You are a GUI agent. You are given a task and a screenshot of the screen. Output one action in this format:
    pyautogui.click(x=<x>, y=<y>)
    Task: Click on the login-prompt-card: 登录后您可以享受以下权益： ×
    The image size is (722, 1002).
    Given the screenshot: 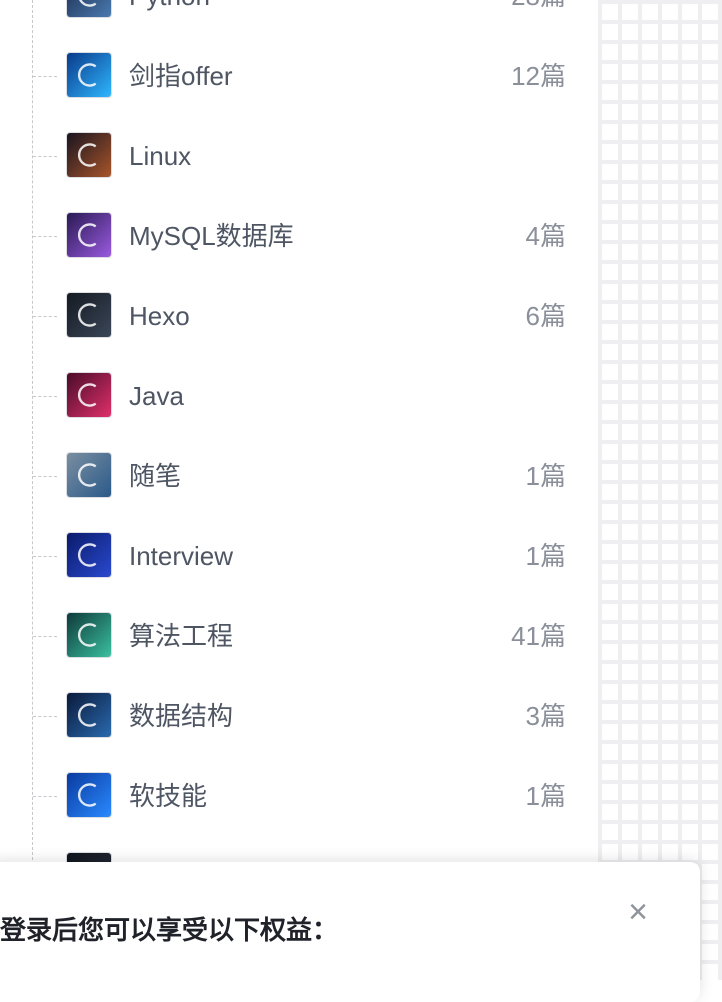 What is the action you would take?
    pyautogui.click(x=350, y=932)
    